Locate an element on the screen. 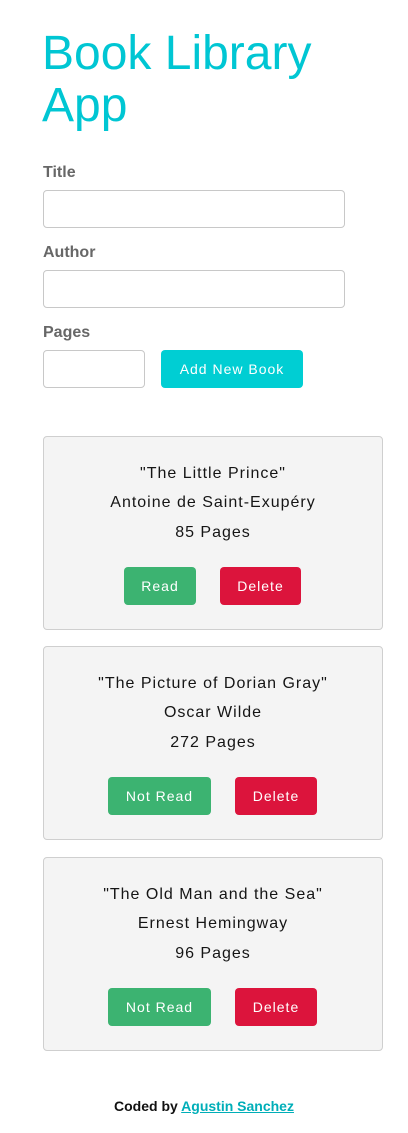 The width and height of the screenshot is (408, 1133). book-author: Ernest Hemingway is located at coordinates (213, 923).